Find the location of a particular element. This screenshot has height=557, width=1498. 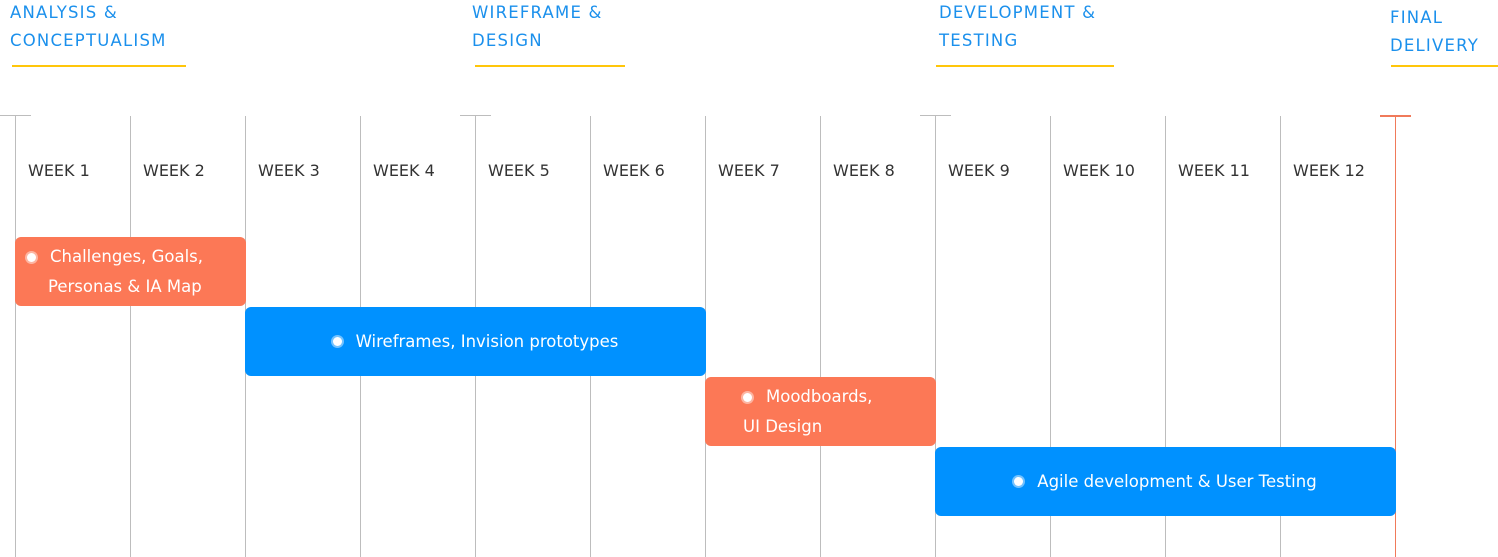

week-label: WEEK 7 is located at coordinates (749, 170).